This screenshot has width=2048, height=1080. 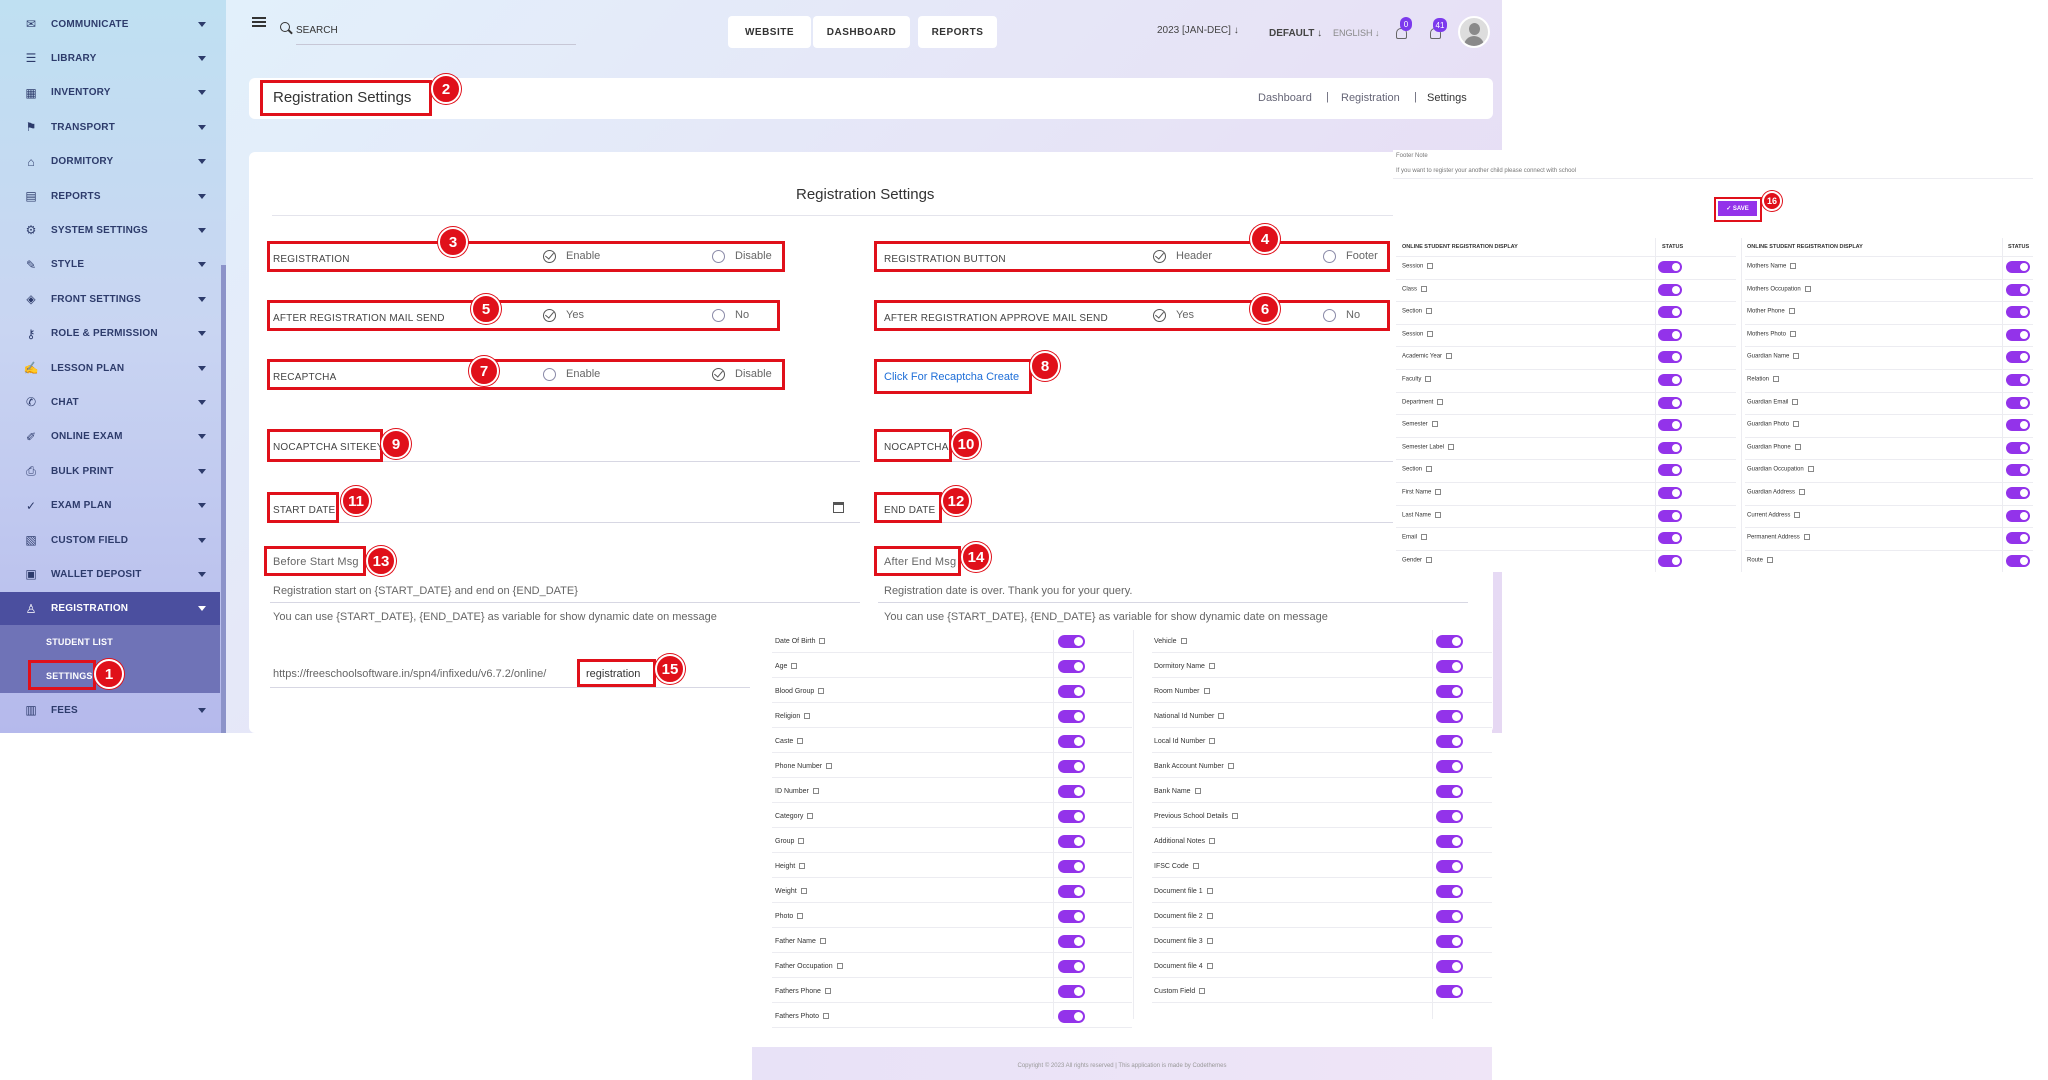 What do you see at coordinates (838, 507) in the screenshot?
I see `calendar-icon` at bounding box center [838, 507].